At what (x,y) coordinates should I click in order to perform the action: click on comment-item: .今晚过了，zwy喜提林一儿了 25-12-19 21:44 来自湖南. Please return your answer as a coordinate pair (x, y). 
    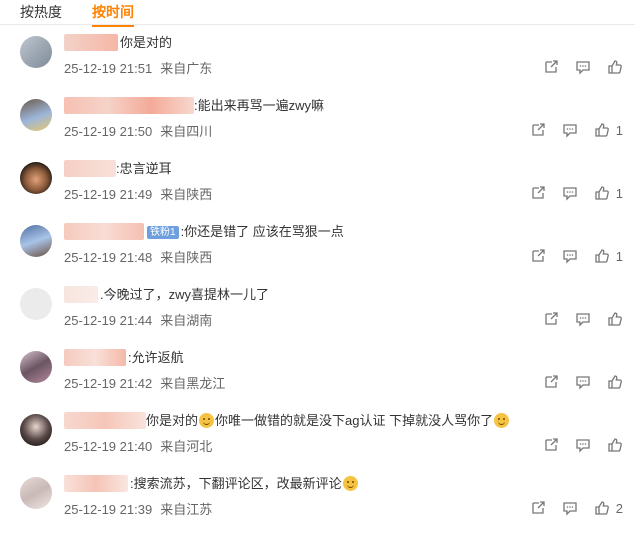
    Looking at the image, I should click on (317, 317).